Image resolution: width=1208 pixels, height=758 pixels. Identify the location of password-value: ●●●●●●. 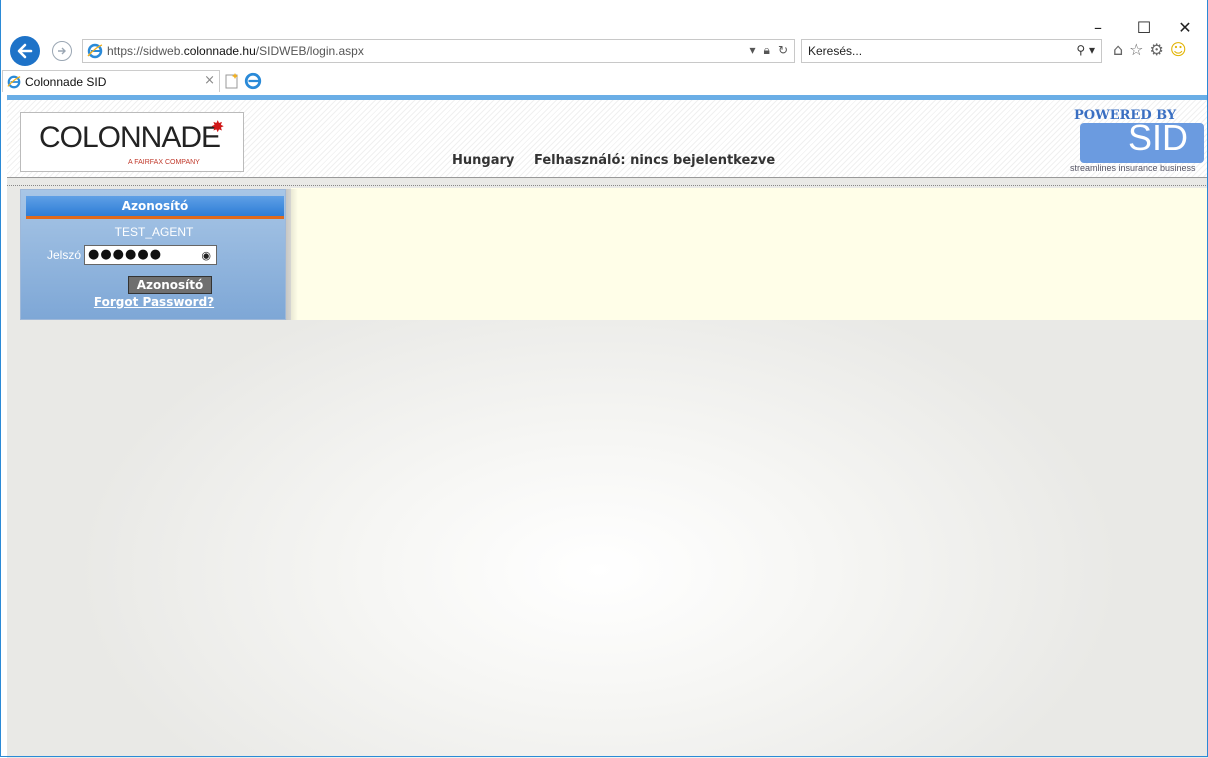
(125, 254).